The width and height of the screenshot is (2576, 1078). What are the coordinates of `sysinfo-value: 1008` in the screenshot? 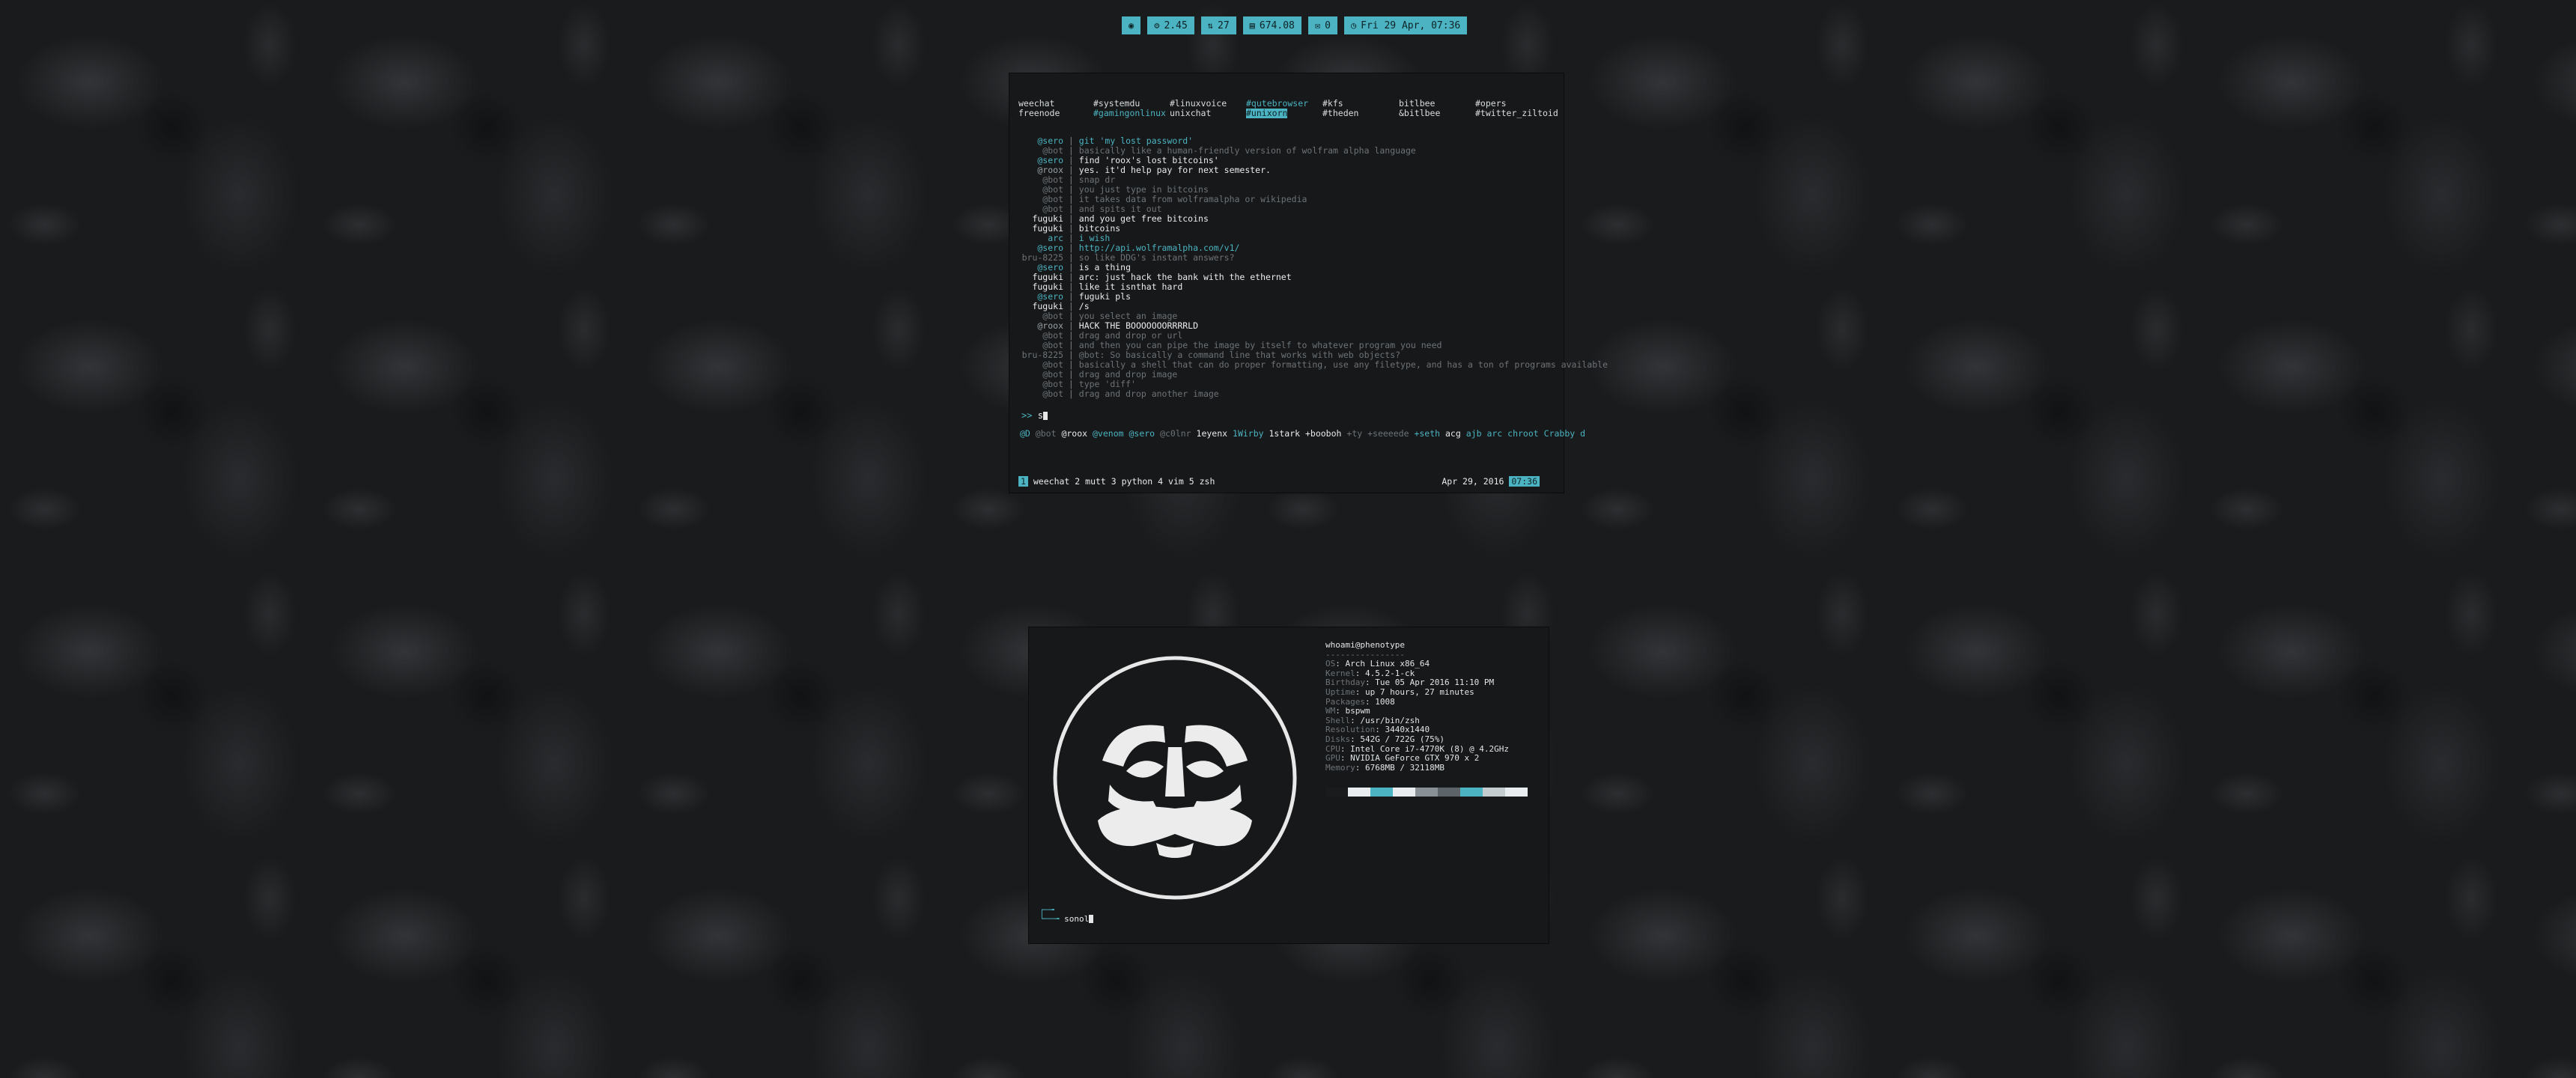 It's located at (1385, 701).